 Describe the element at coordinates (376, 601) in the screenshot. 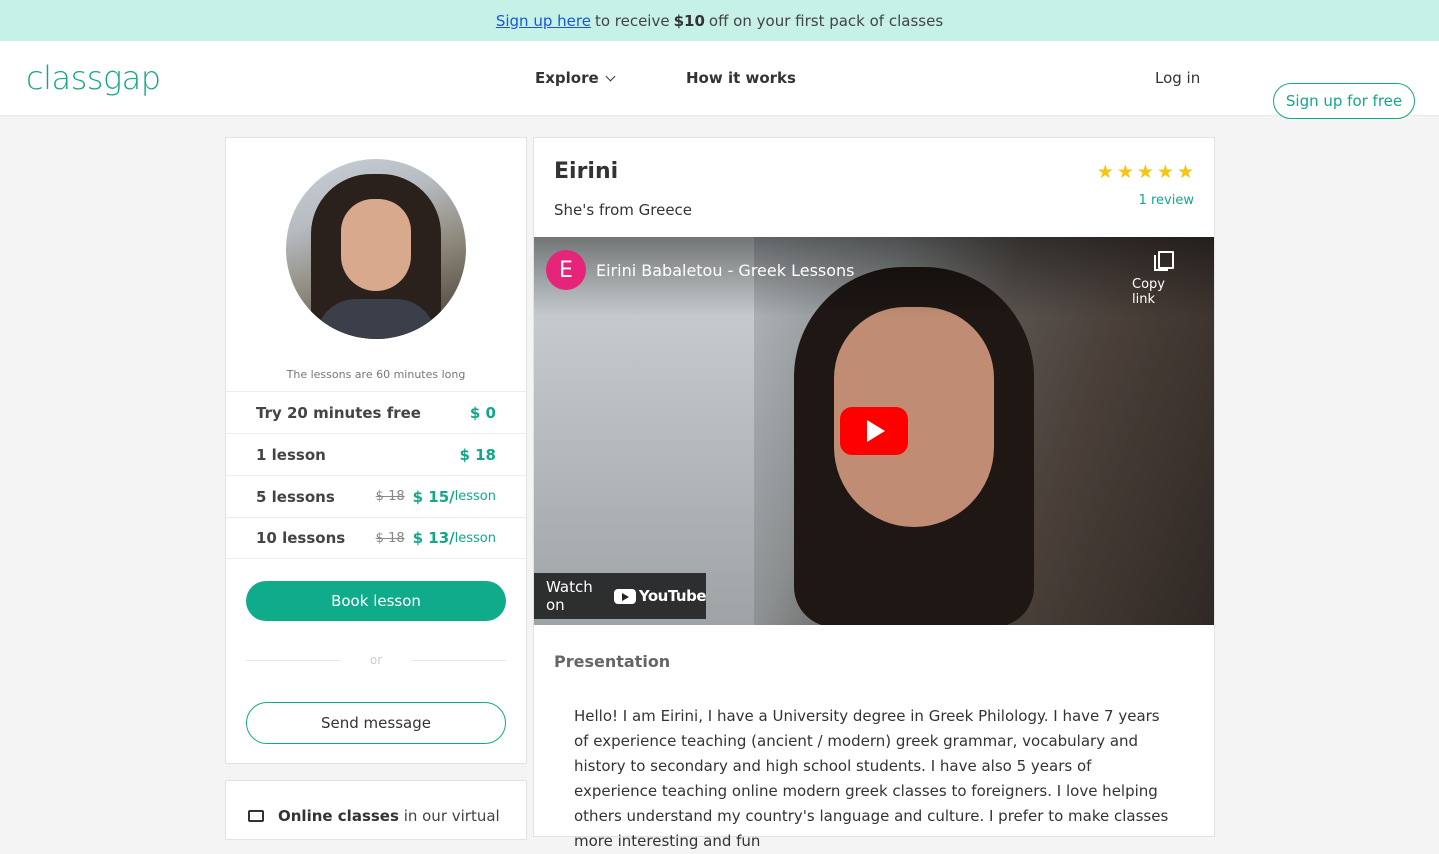

I see `book-lesson-button: Book lesson` at that location.